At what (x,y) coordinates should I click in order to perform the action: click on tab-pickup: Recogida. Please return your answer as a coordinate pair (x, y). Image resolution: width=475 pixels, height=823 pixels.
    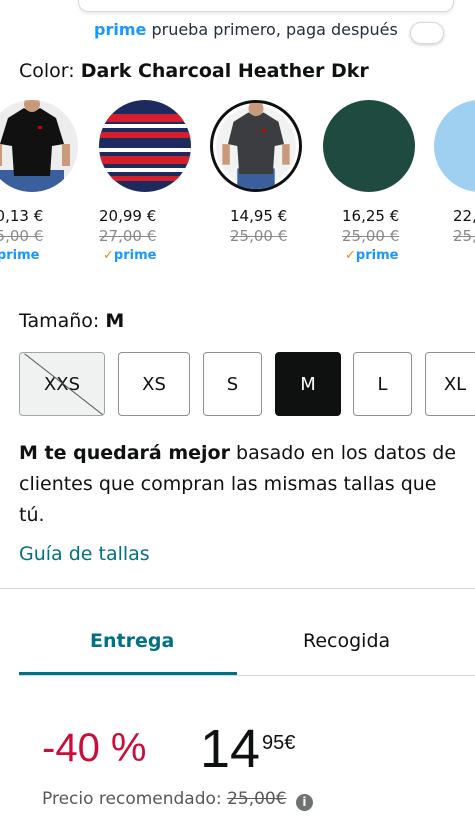
    Looking at the image, I should click on (346, 641).